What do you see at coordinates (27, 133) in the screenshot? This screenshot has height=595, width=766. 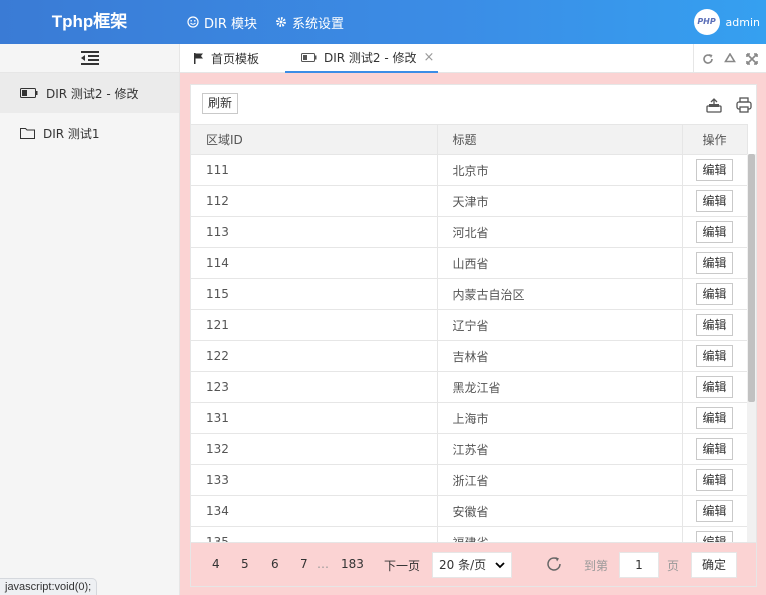 I see `folder-icon` at bounding box center [27, 133].